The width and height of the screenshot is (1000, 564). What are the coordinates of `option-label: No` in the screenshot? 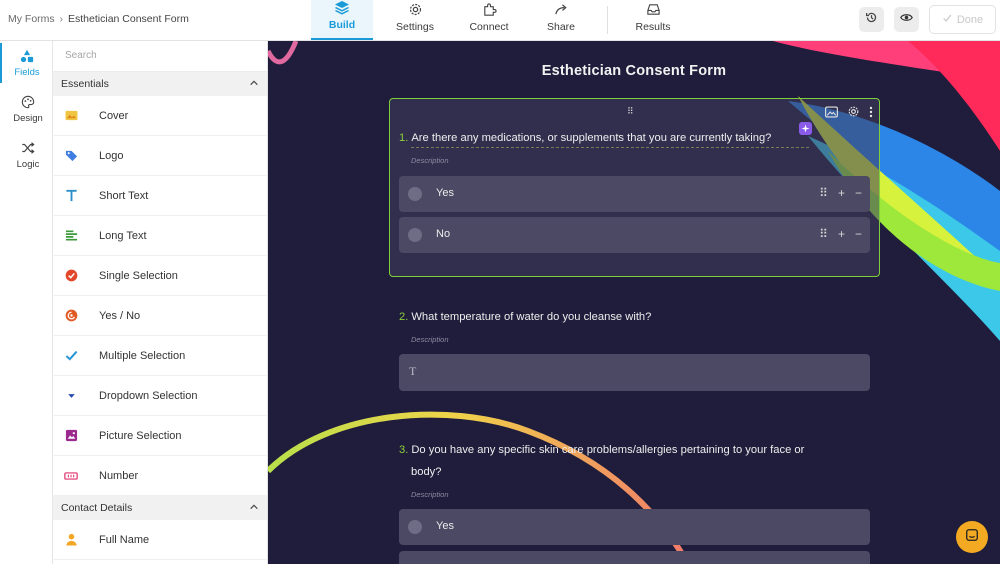 It's located at (443, 234).